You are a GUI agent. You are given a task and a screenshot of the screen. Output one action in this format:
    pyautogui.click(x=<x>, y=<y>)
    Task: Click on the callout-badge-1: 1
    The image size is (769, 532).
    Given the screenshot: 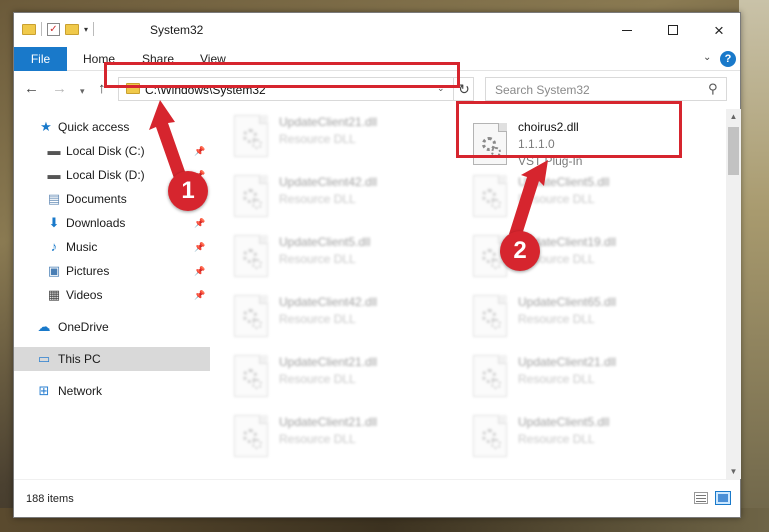 What is the action you would take?
    pyautogui.click(x=188, y=191)
    